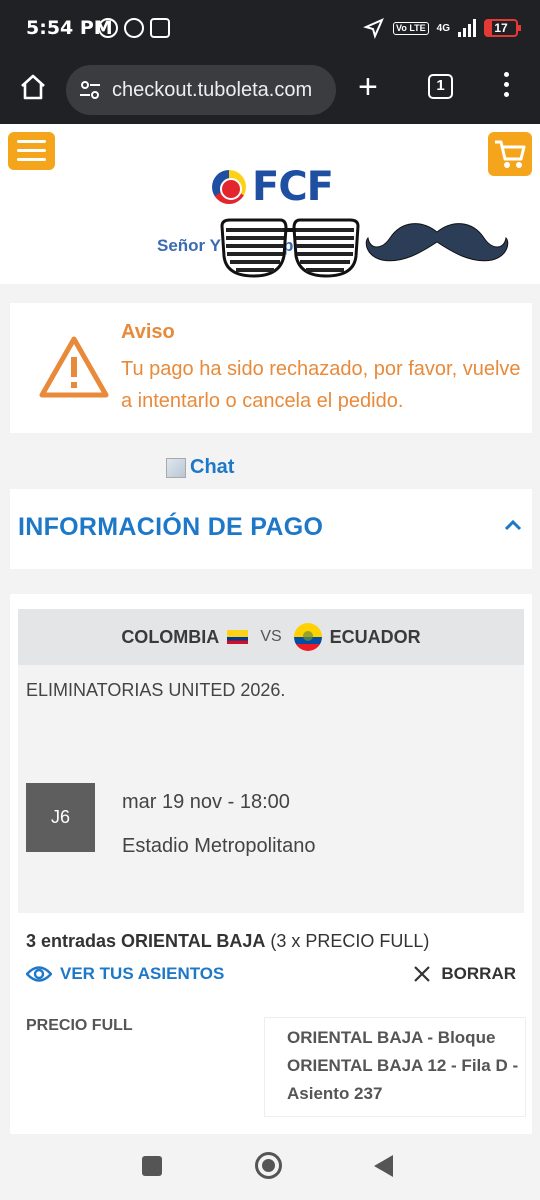  I want to click on fcf-logo: FCF, so click(273, 187).